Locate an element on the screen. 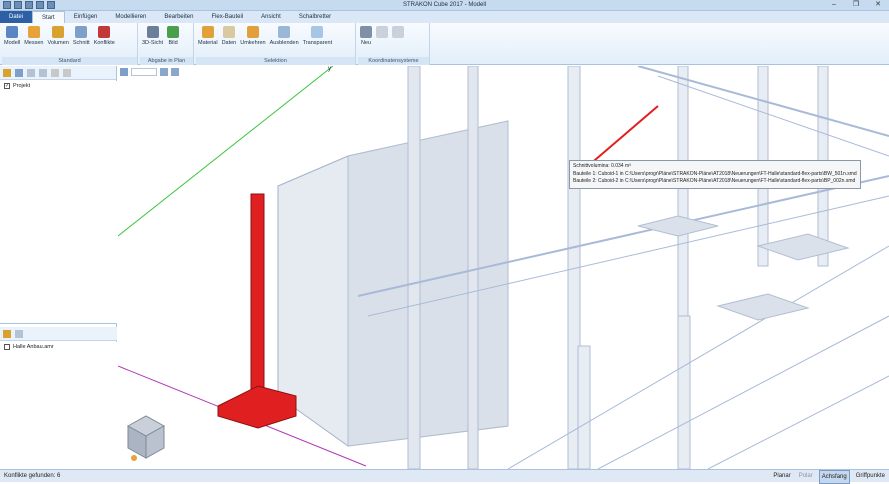 The height and width of the screenshot is (484, 889). cs-edit-button is located at coordinates (382, 33).